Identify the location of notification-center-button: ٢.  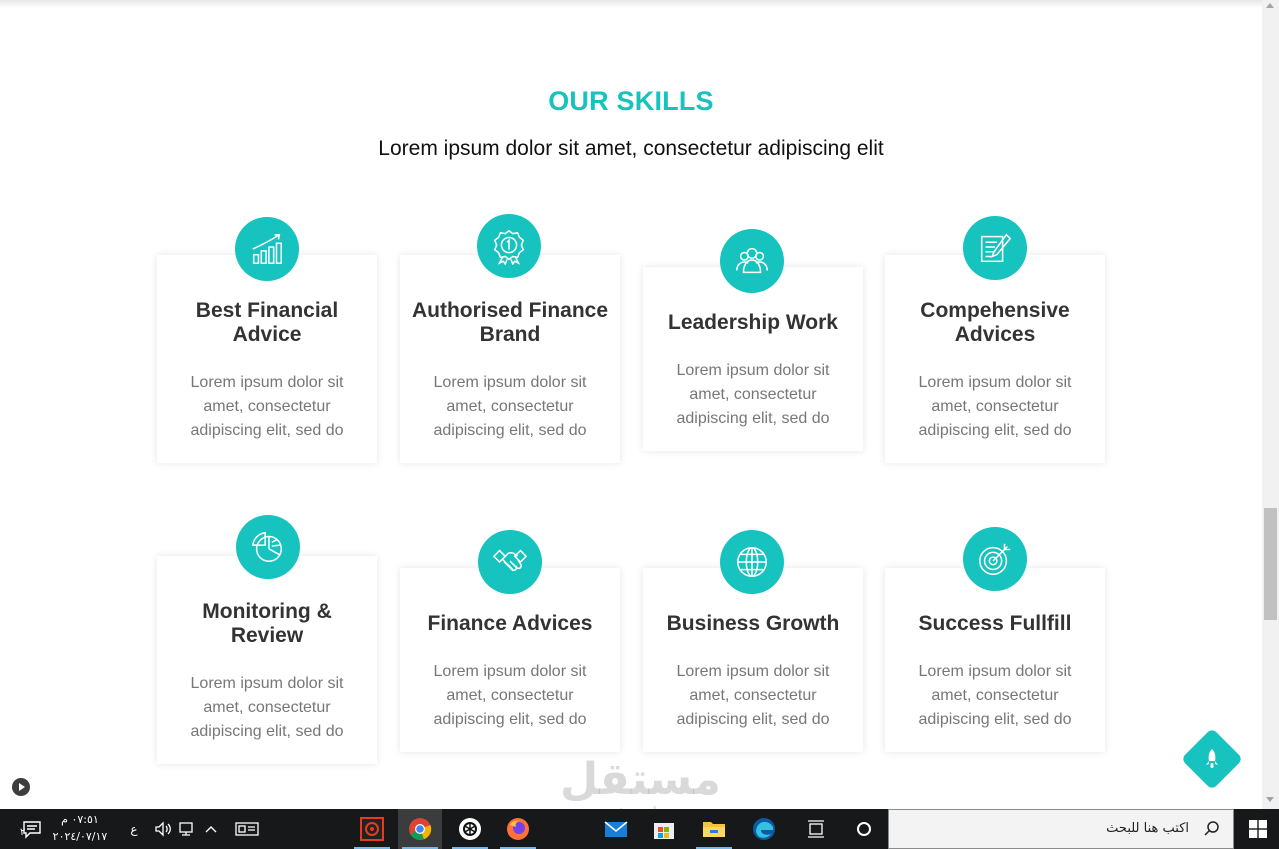
(32, 829).